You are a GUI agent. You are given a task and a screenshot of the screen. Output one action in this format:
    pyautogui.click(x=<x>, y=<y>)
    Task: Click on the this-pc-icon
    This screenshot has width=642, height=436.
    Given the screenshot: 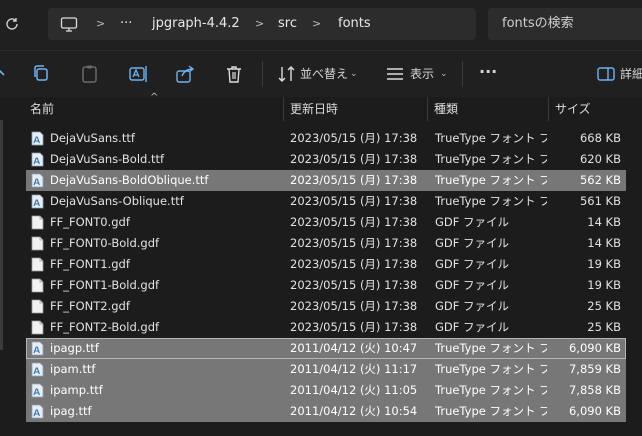 What is the action you would take?
    pyautogui.click(x=69, y=24)
    